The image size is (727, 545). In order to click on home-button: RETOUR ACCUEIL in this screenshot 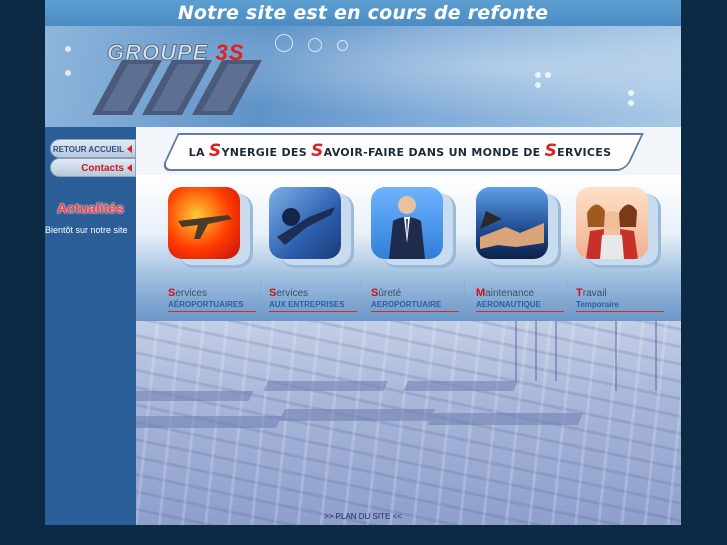, I will do `click(93, 148)`.